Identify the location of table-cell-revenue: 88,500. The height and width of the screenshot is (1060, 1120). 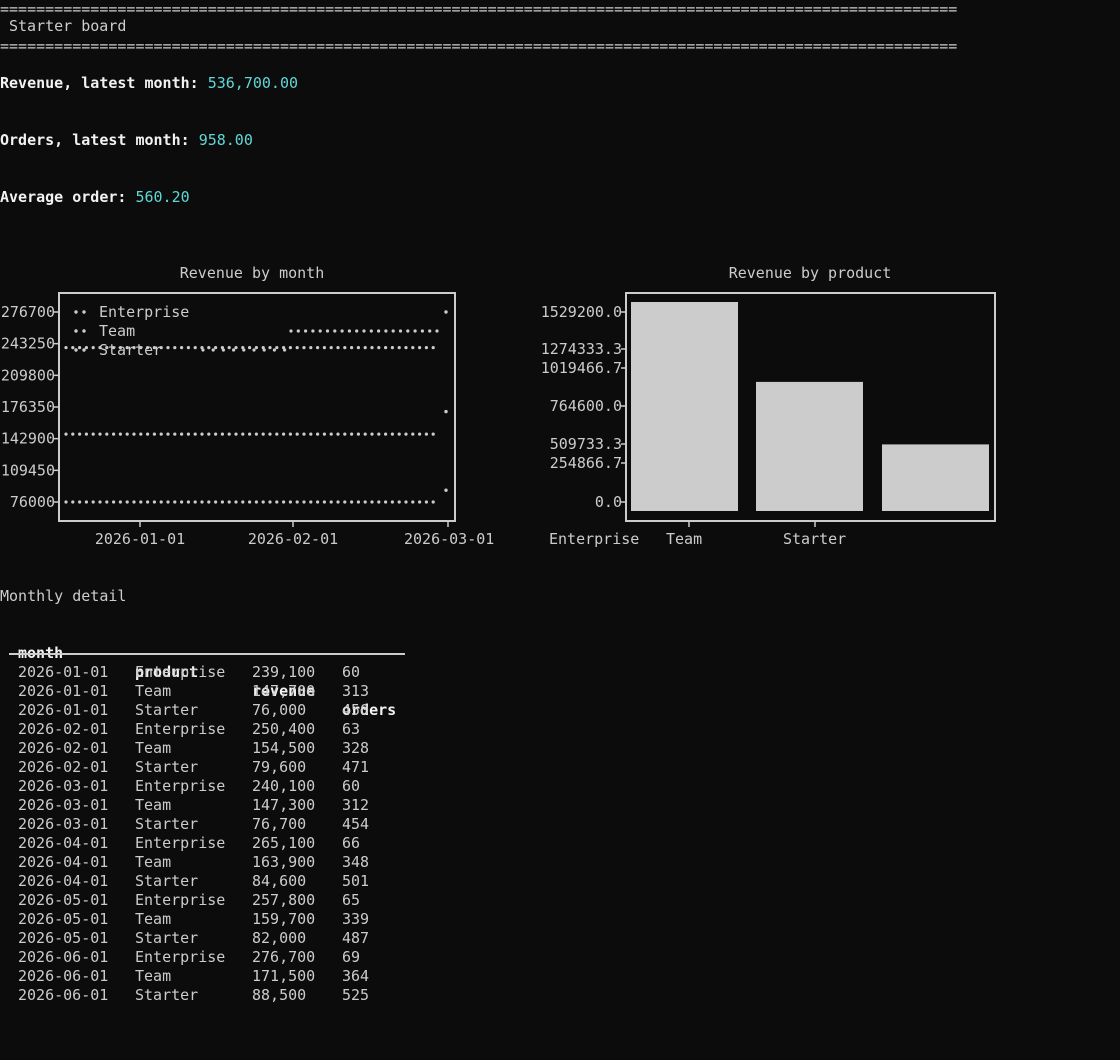
(279, 995).